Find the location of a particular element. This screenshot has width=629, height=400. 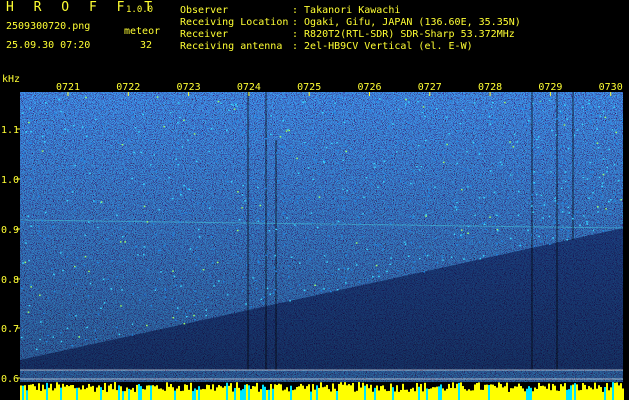

x-tick-label: 0725 is located at coordinates (309, 87).